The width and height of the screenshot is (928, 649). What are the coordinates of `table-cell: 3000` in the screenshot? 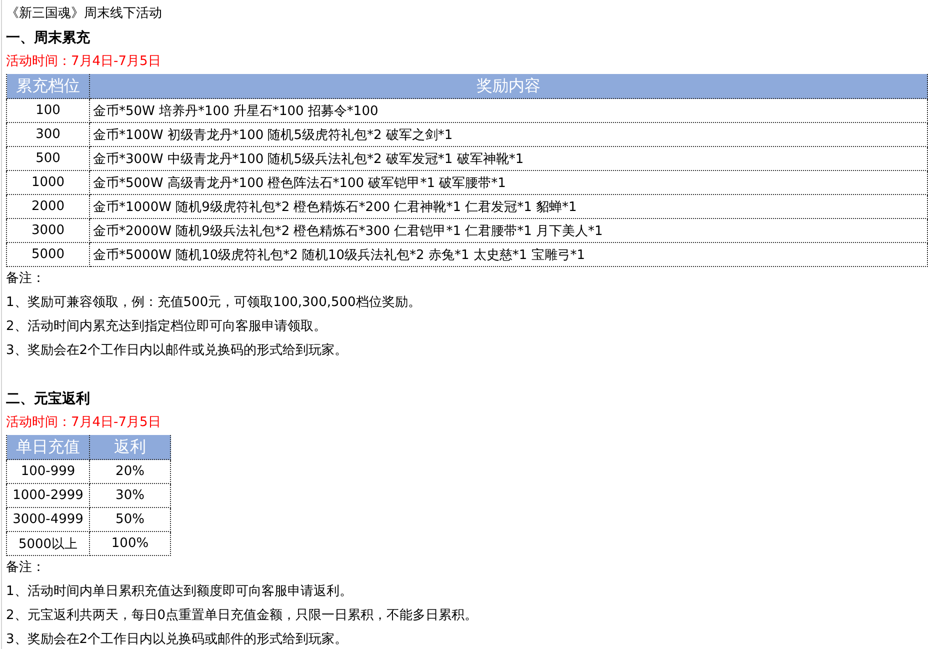 It's located at (48, 230).